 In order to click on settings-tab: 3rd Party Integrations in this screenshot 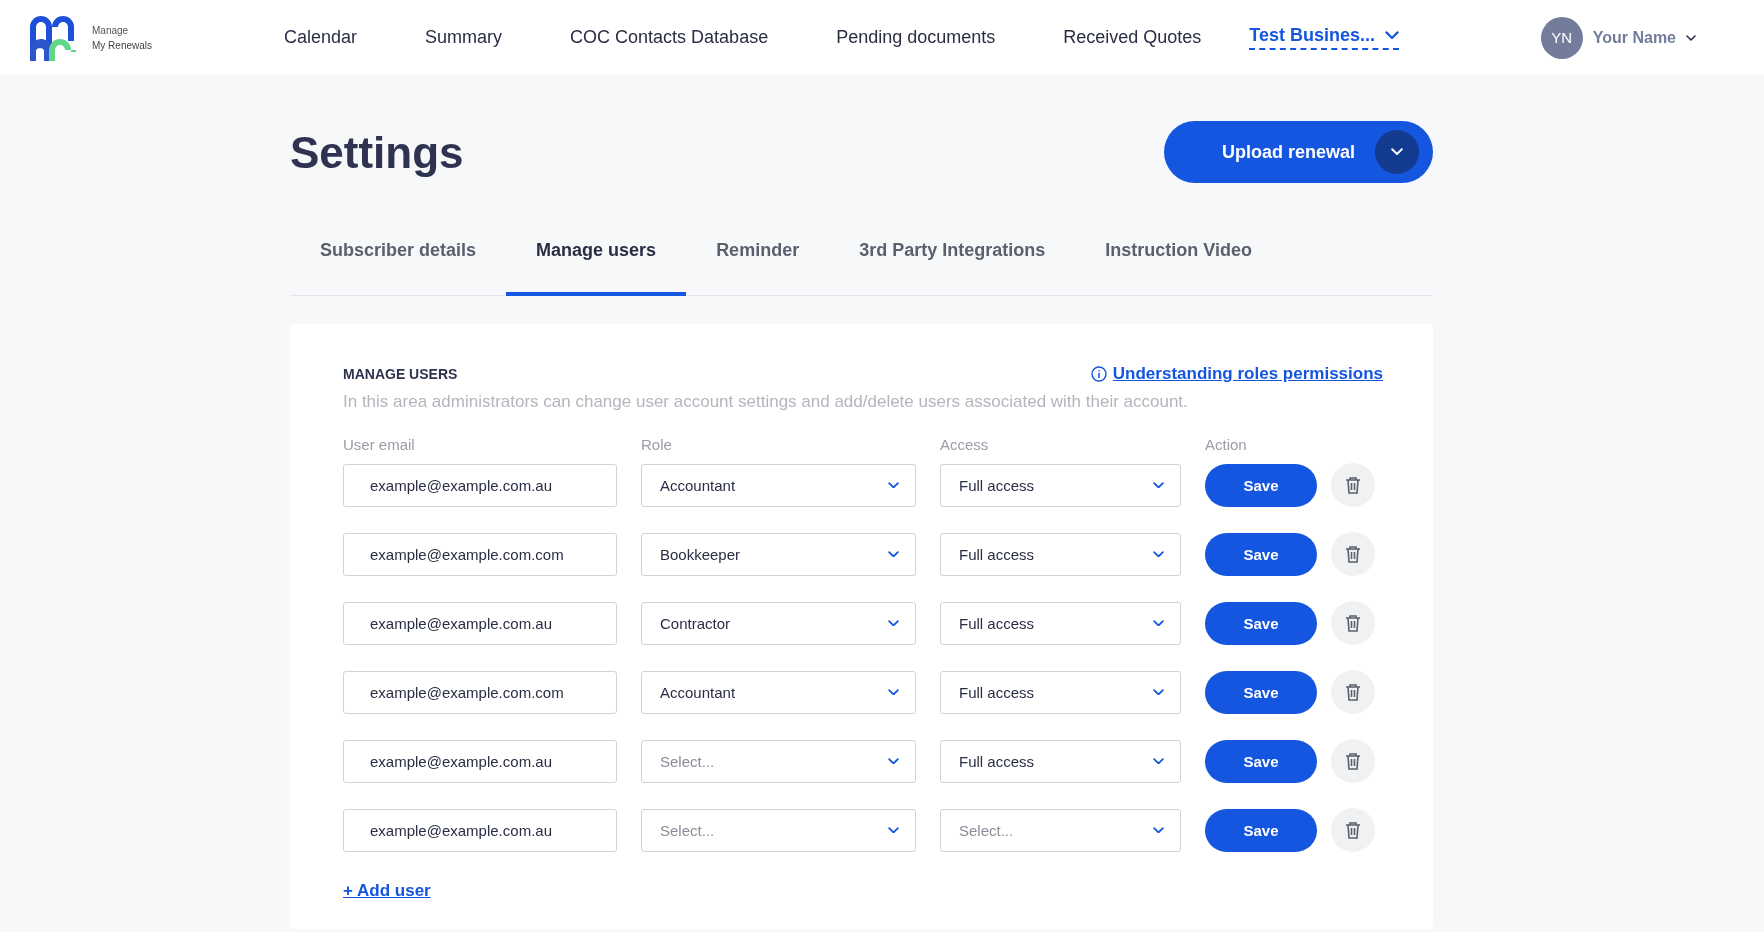, I will do `click(952, 252)`.